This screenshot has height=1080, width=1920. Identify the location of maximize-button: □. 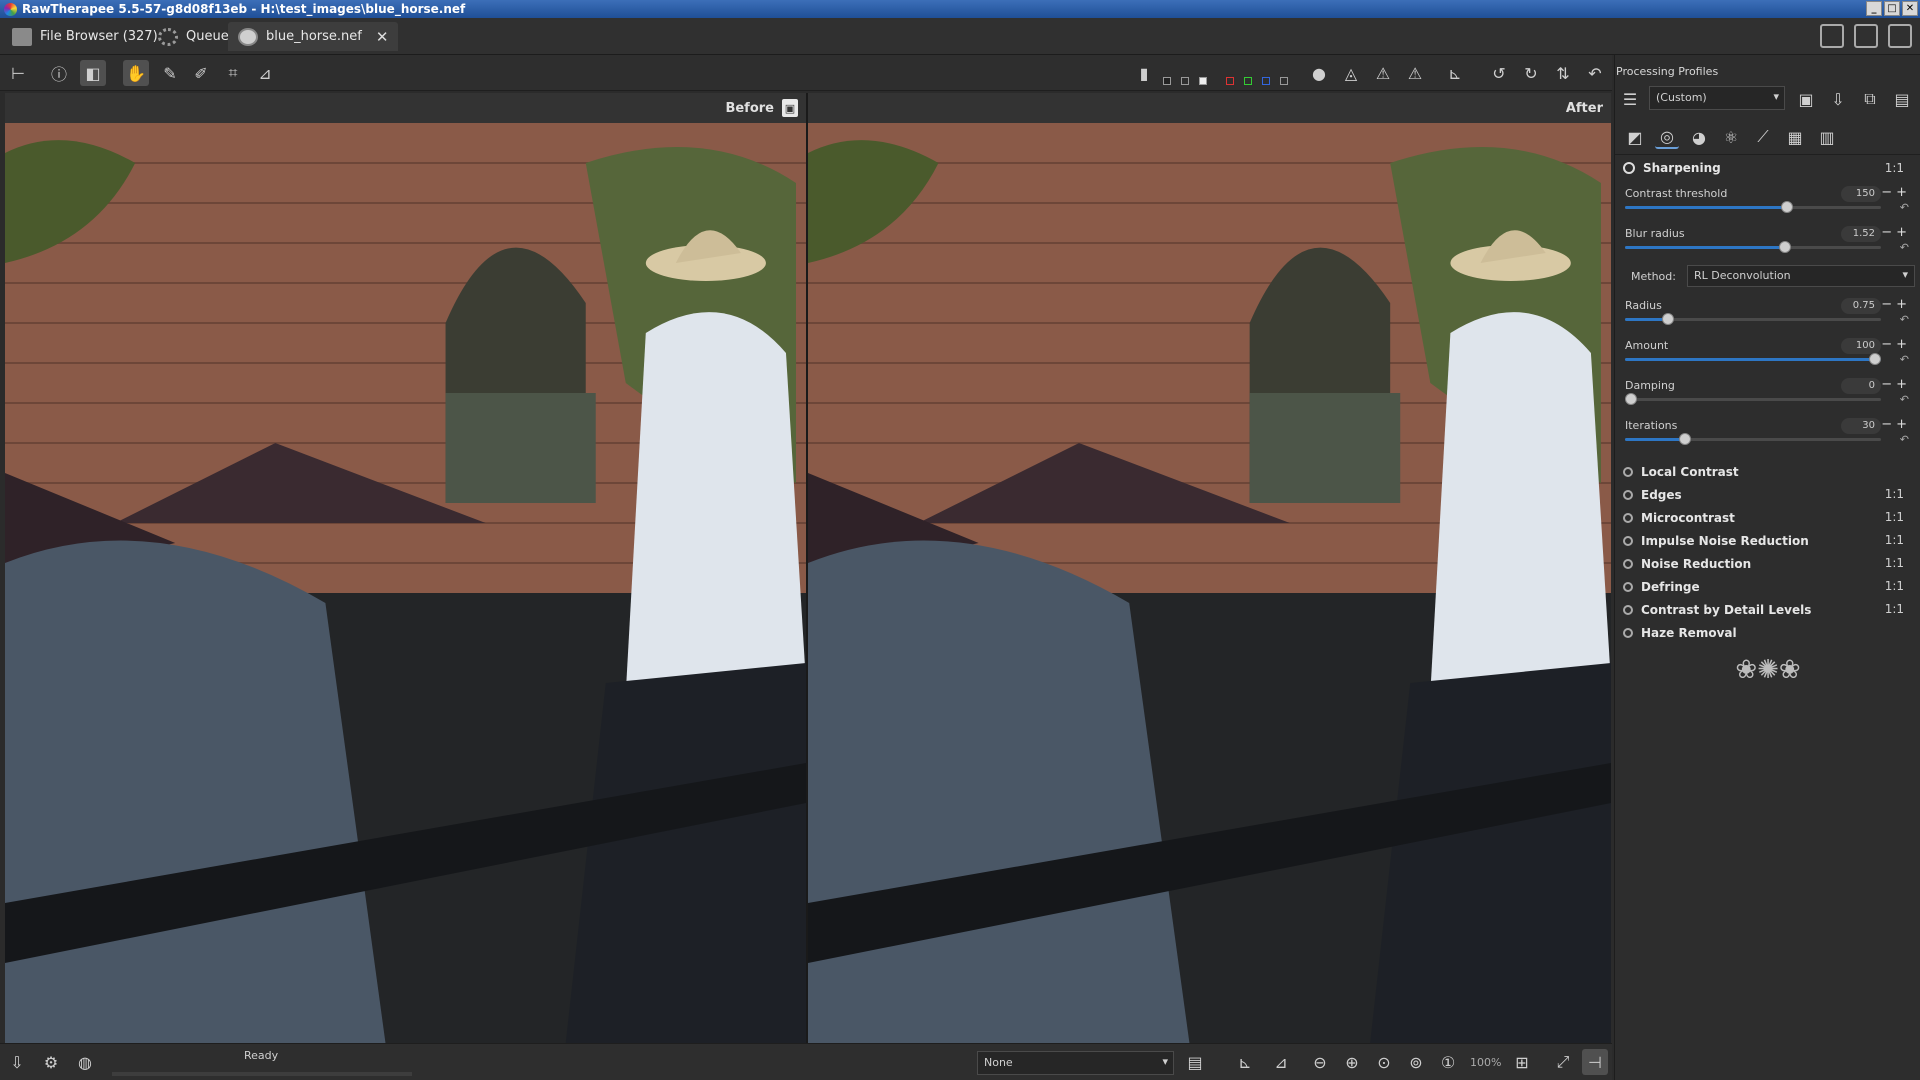
(1892, 8).